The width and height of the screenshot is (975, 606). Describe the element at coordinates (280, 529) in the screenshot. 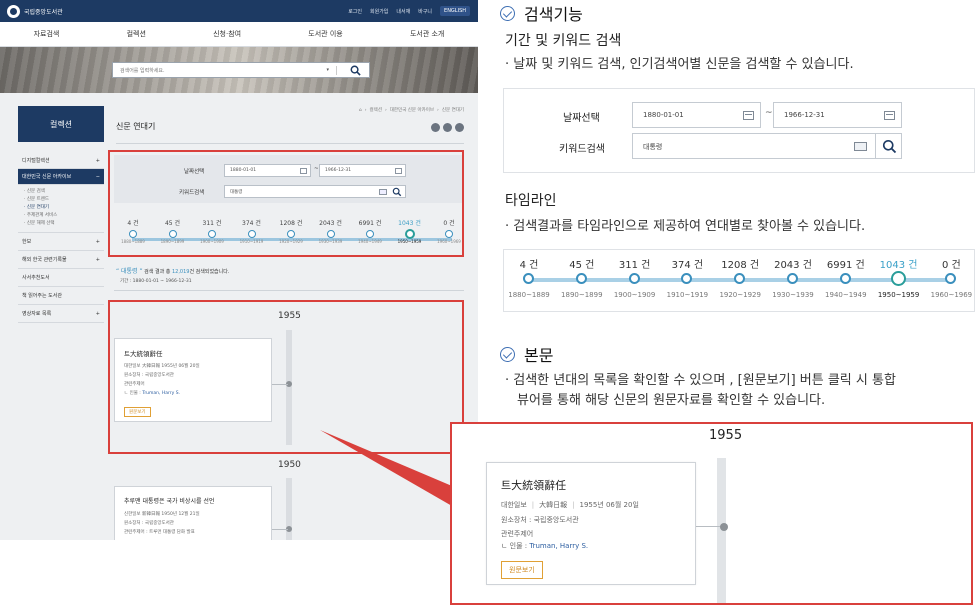

I see `timeline-connector` at that location.